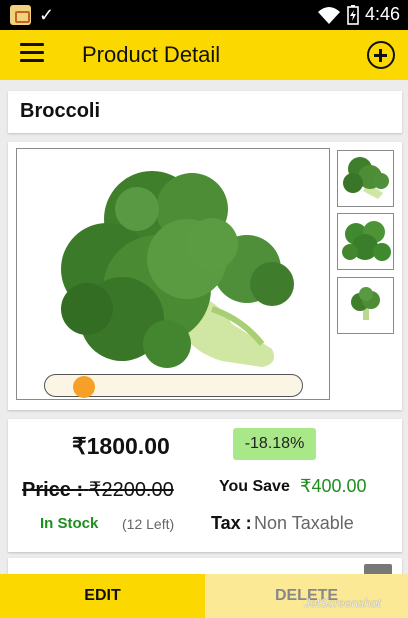 This screenshot has height=618, width=408. What do you see at coordinates (205, 112) in the screenshot?
I see `product-name-card: Broccoli` at bounding box center [205, 112].